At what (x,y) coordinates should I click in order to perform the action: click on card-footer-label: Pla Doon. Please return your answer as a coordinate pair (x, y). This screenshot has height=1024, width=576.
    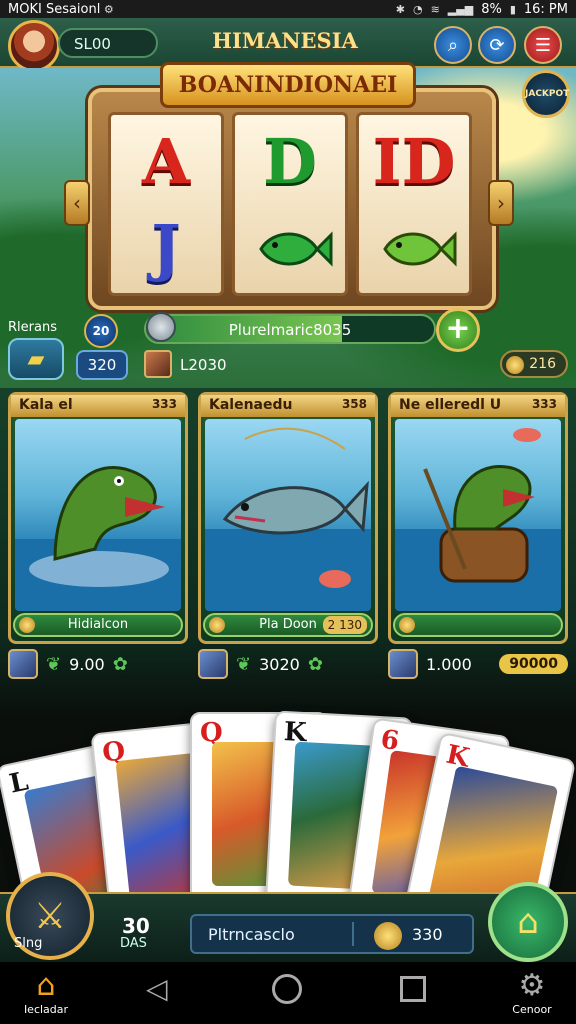
    Looking at the image, I should click on (288, 624).